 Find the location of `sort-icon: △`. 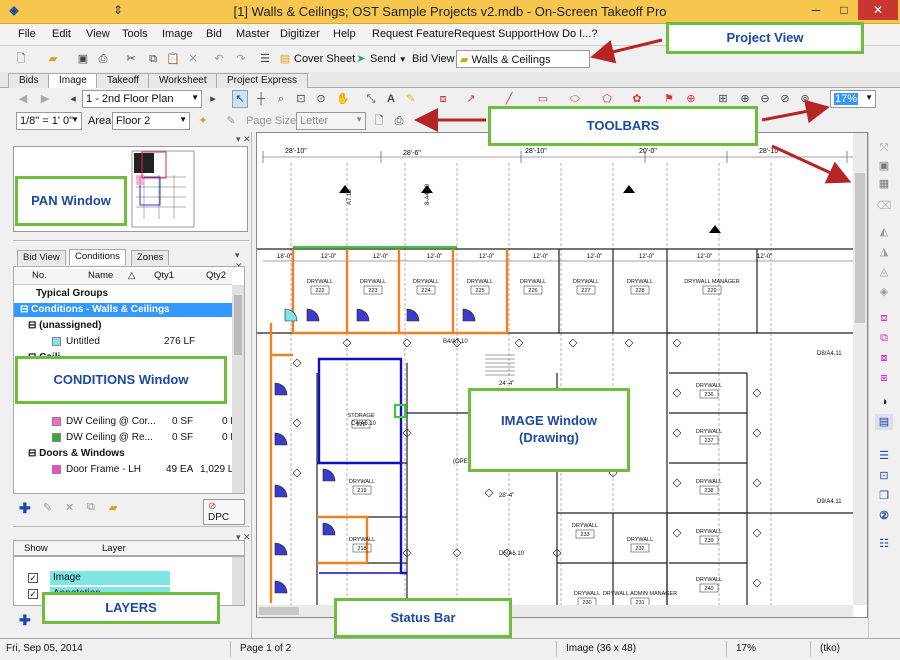

sort-icon: △ is located at coordinates (131, 276).